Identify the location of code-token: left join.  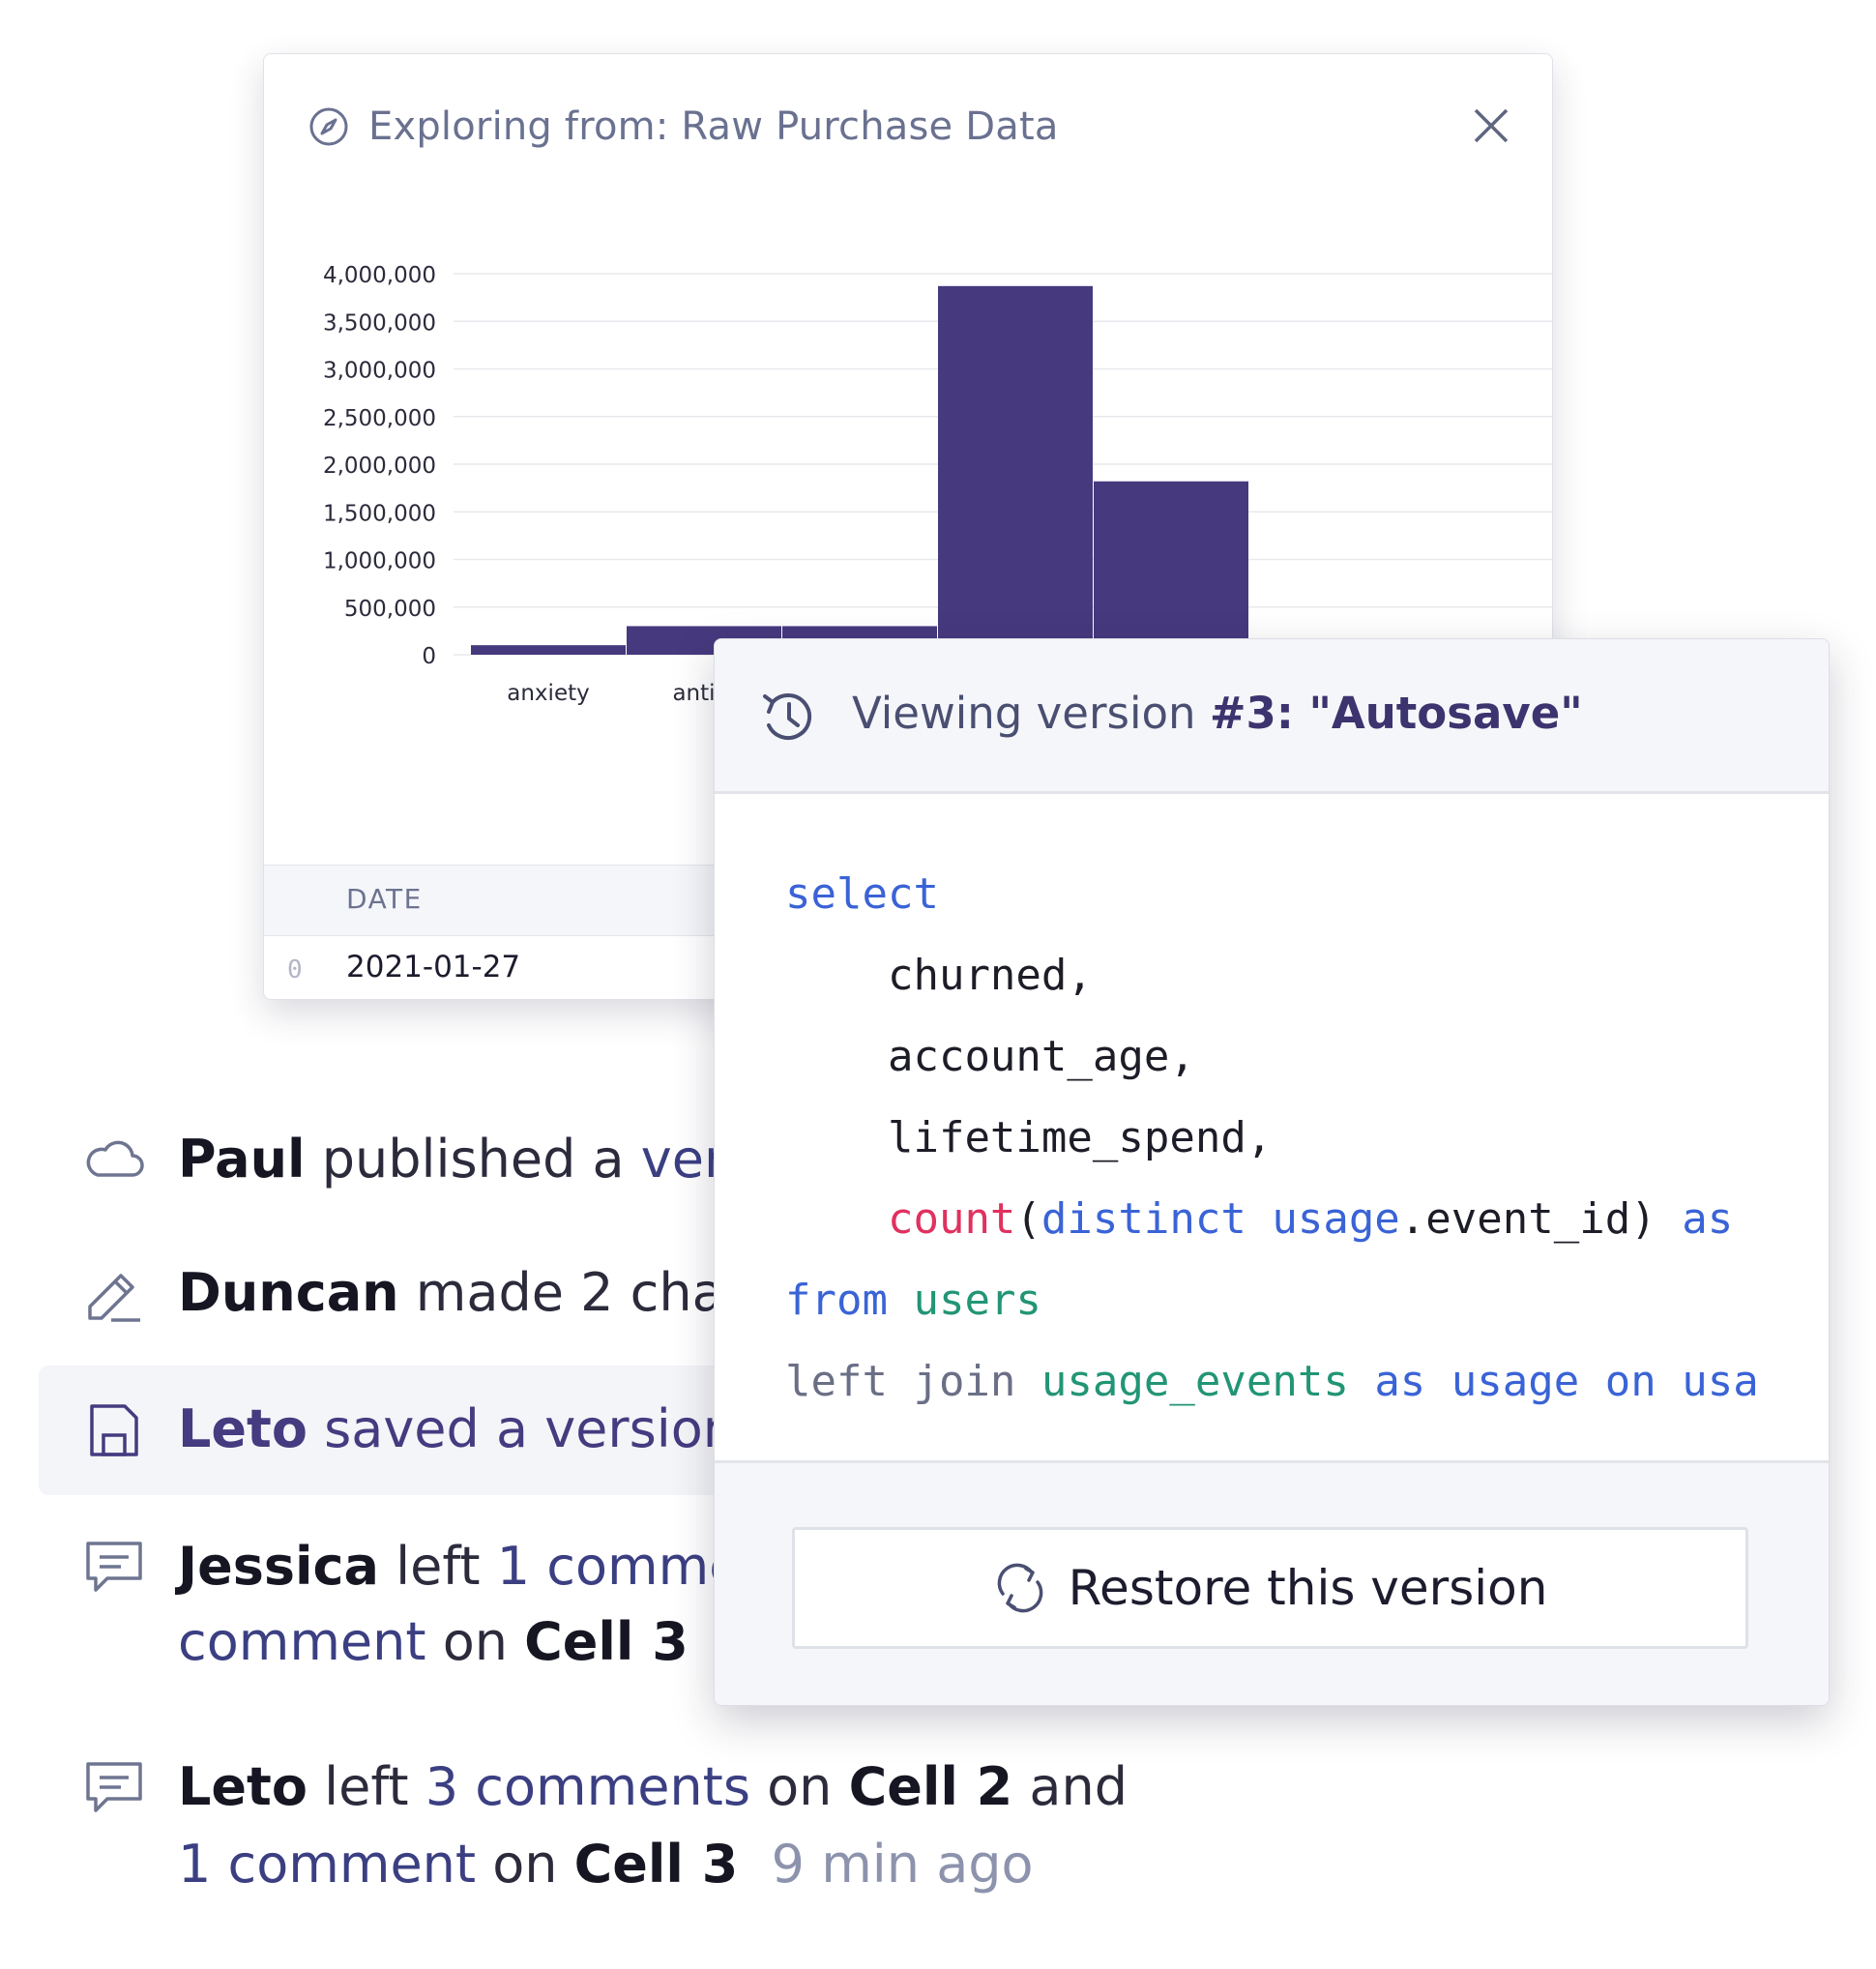
(900, 1382).